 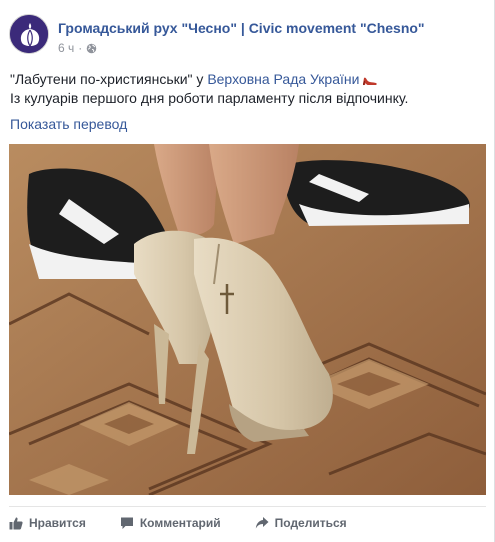 I want to click on show-translation-link: Показать перевод, so click(x=68, y=124).